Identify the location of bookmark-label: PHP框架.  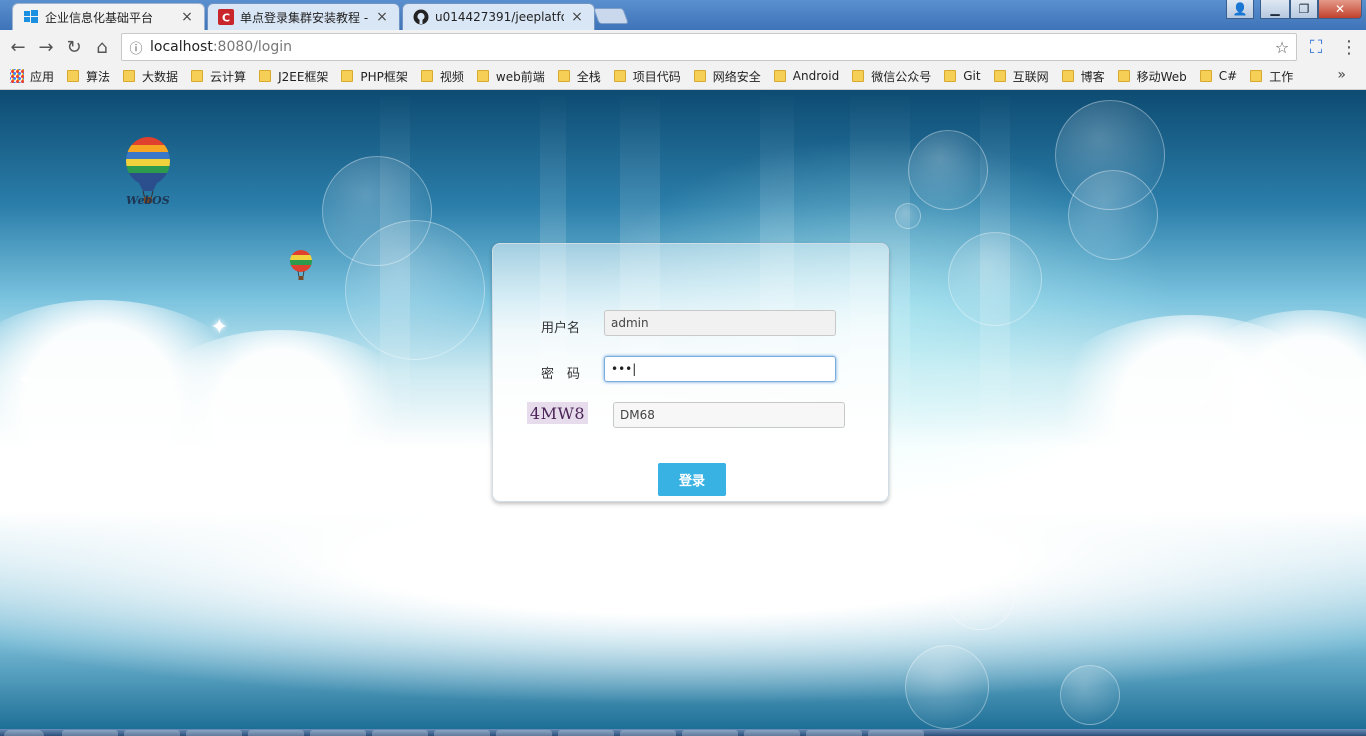
(384, 76).